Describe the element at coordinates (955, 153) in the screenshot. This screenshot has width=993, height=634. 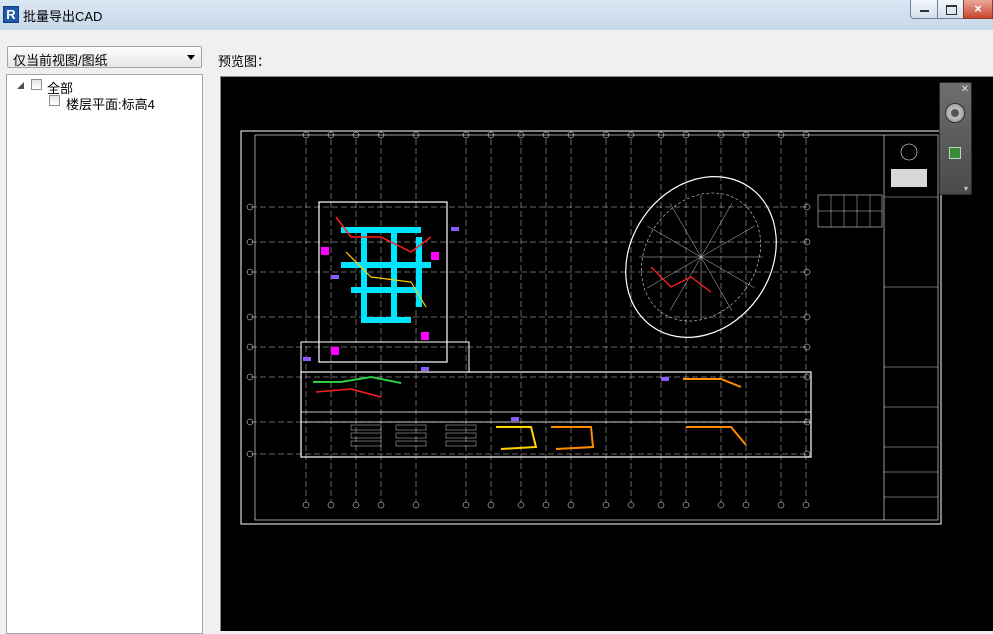
I see `pan-icon` at that location.